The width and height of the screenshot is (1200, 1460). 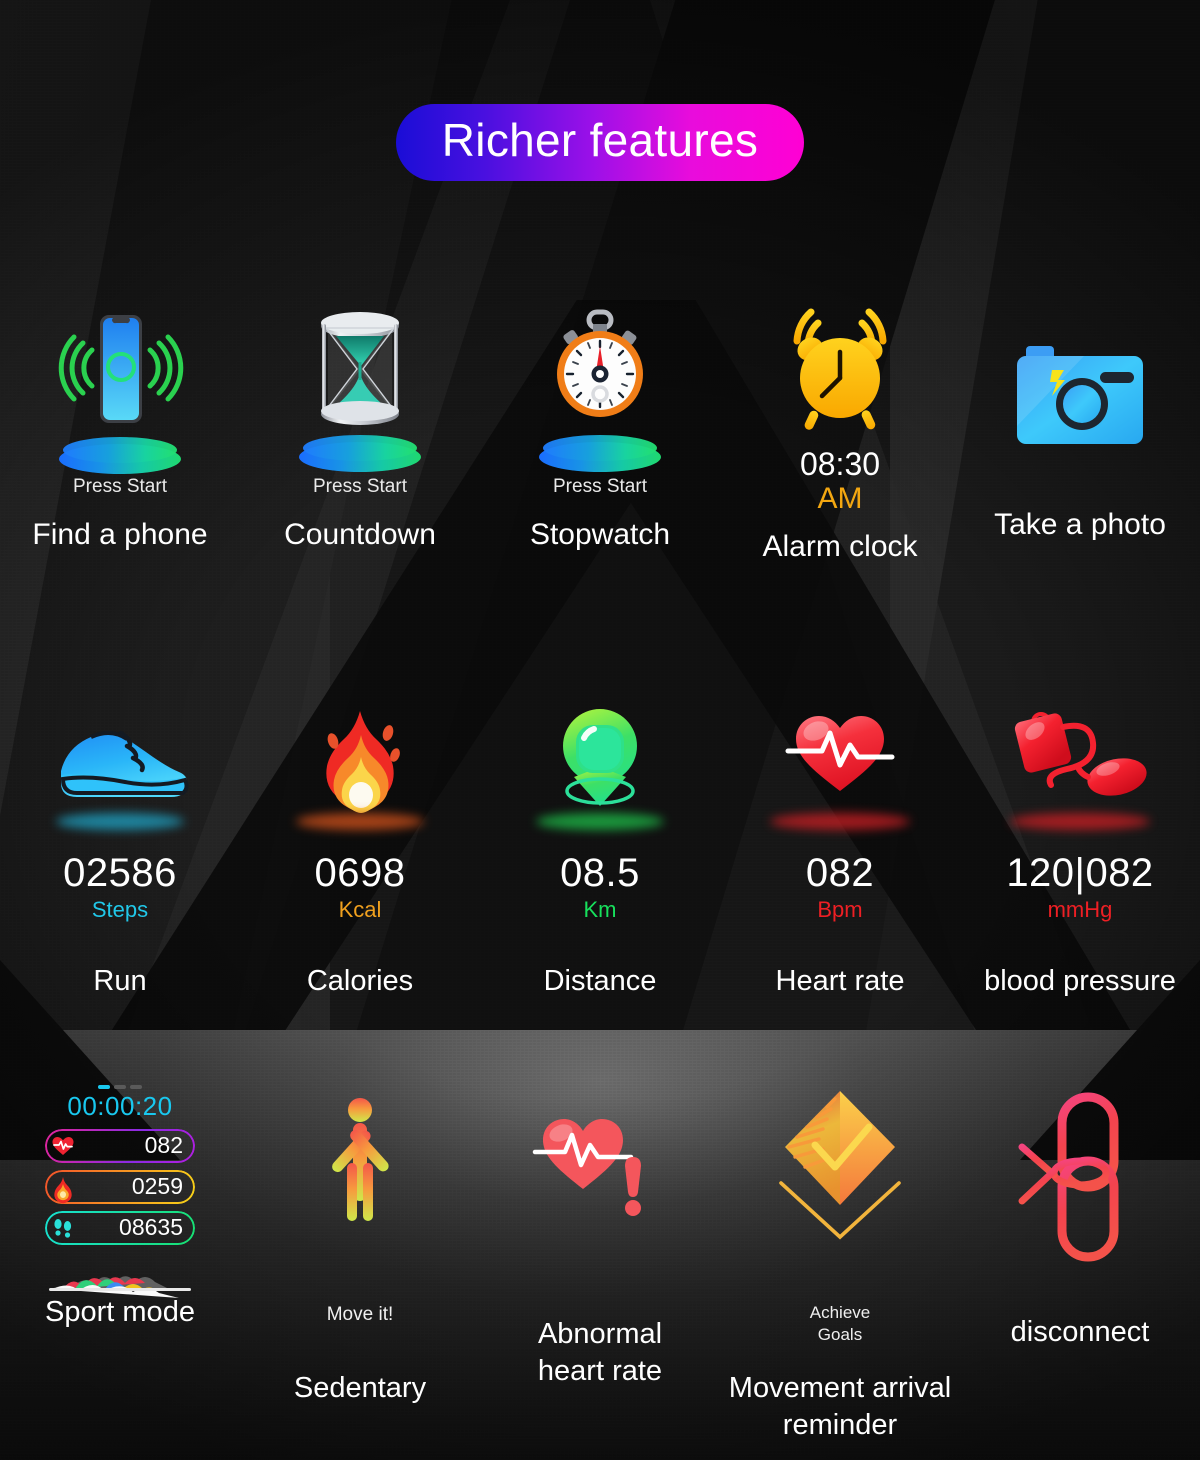 I want to click on page-title-container: Richer features, so click(x=600, y=142).